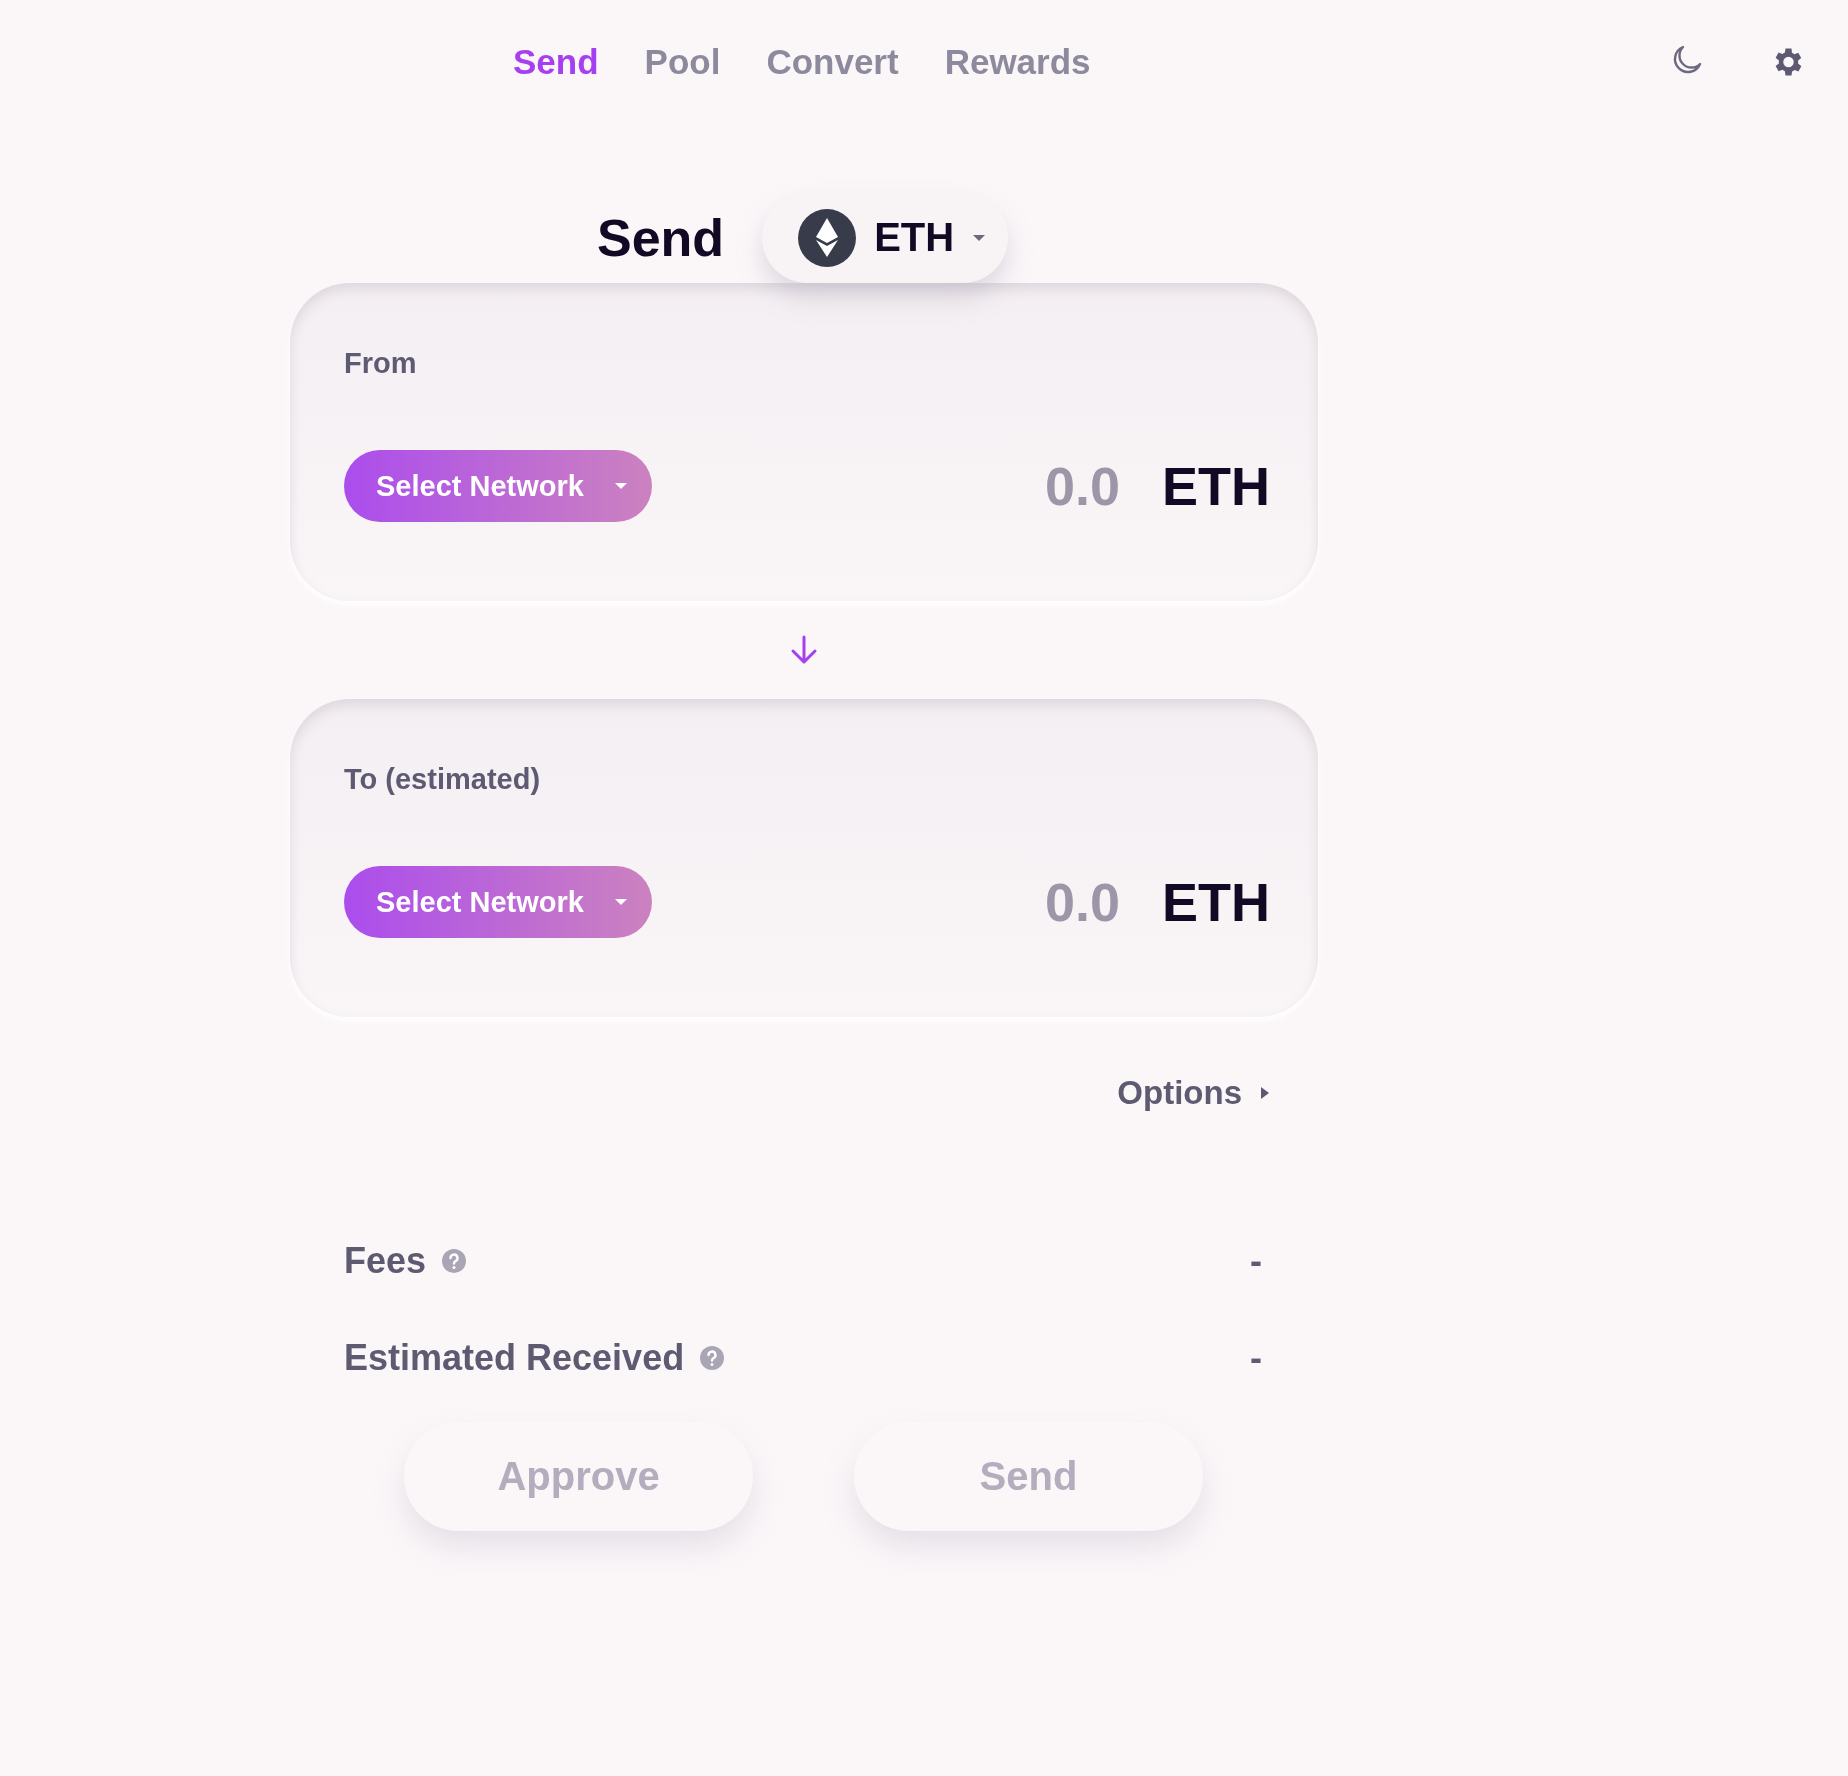 This screenshot has width=1848, height=1776. What do you see at coordinates (385, 1261) in the screenshot?
I see `detail-label: Fees` at bounding box center [385, 1261].